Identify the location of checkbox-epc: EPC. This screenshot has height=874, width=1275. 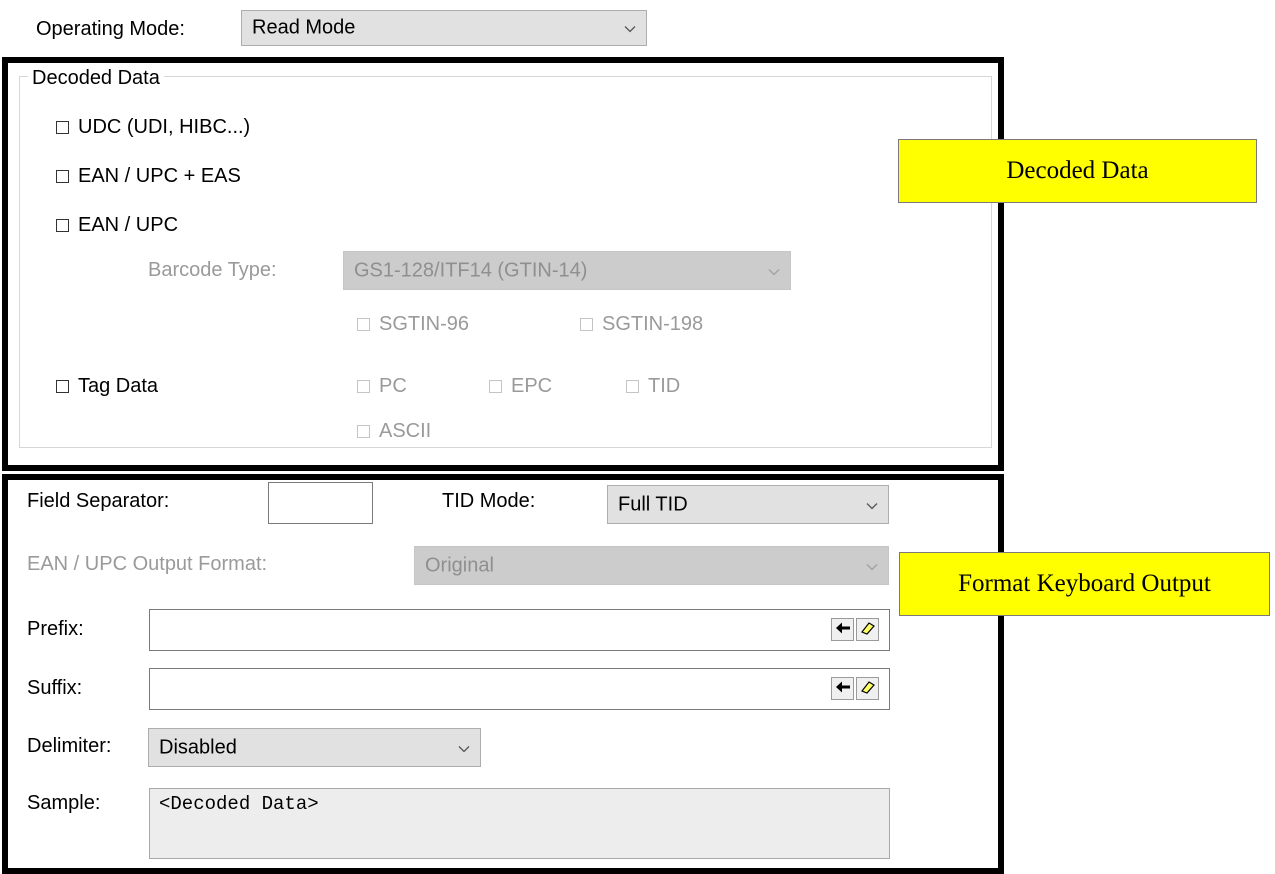
(520, 386).